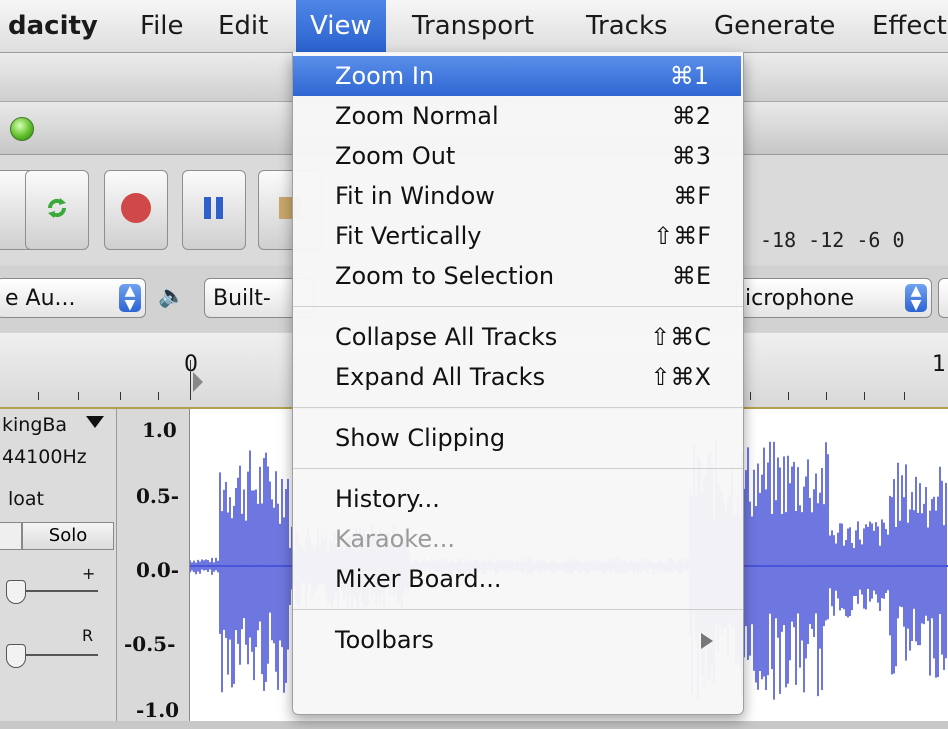 The height and width of the screenshot is (729, 948). I want to click on menu-item-label: Expand All Tracks, so click(440, 377).